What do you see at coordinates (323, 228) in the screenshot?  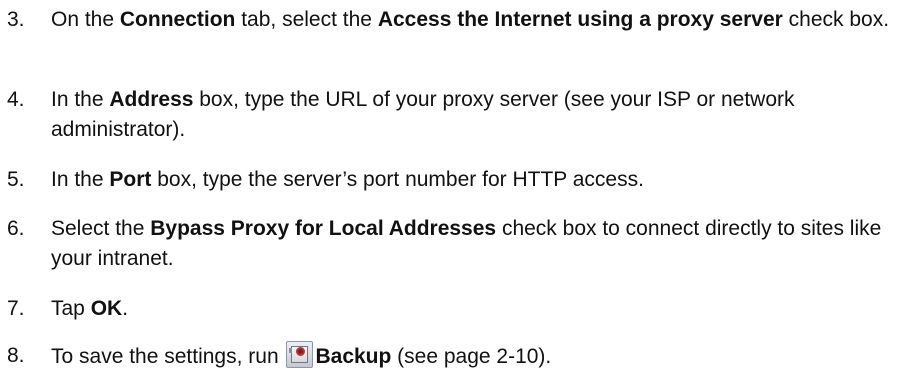 I see `bypass-proxy-checkbox-name: Bypass Proxy for Local Addresses` at bounding box center [323, 228].